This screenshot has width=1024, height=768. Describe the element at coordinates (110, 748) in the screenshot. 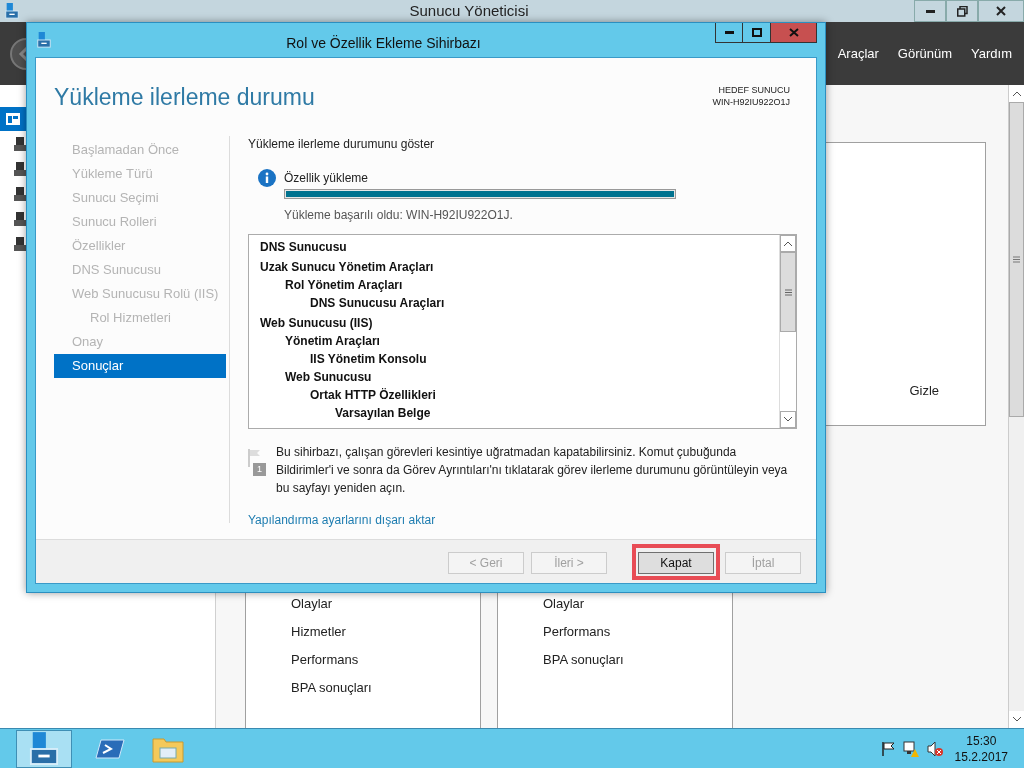

I see `terminal-icon` at that location.